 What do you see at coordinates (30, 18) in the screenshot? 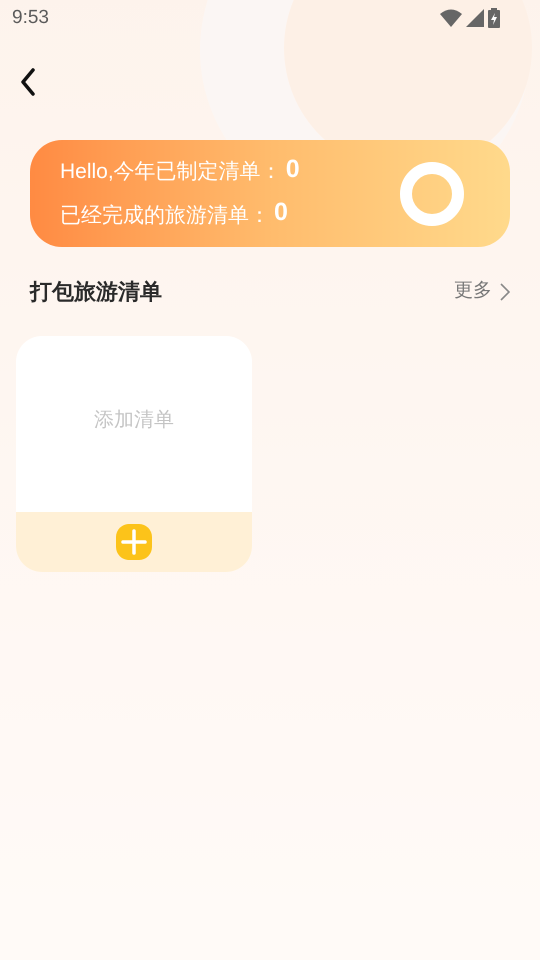
I see `status-time: 9:53` at bounding box center [30, 18].